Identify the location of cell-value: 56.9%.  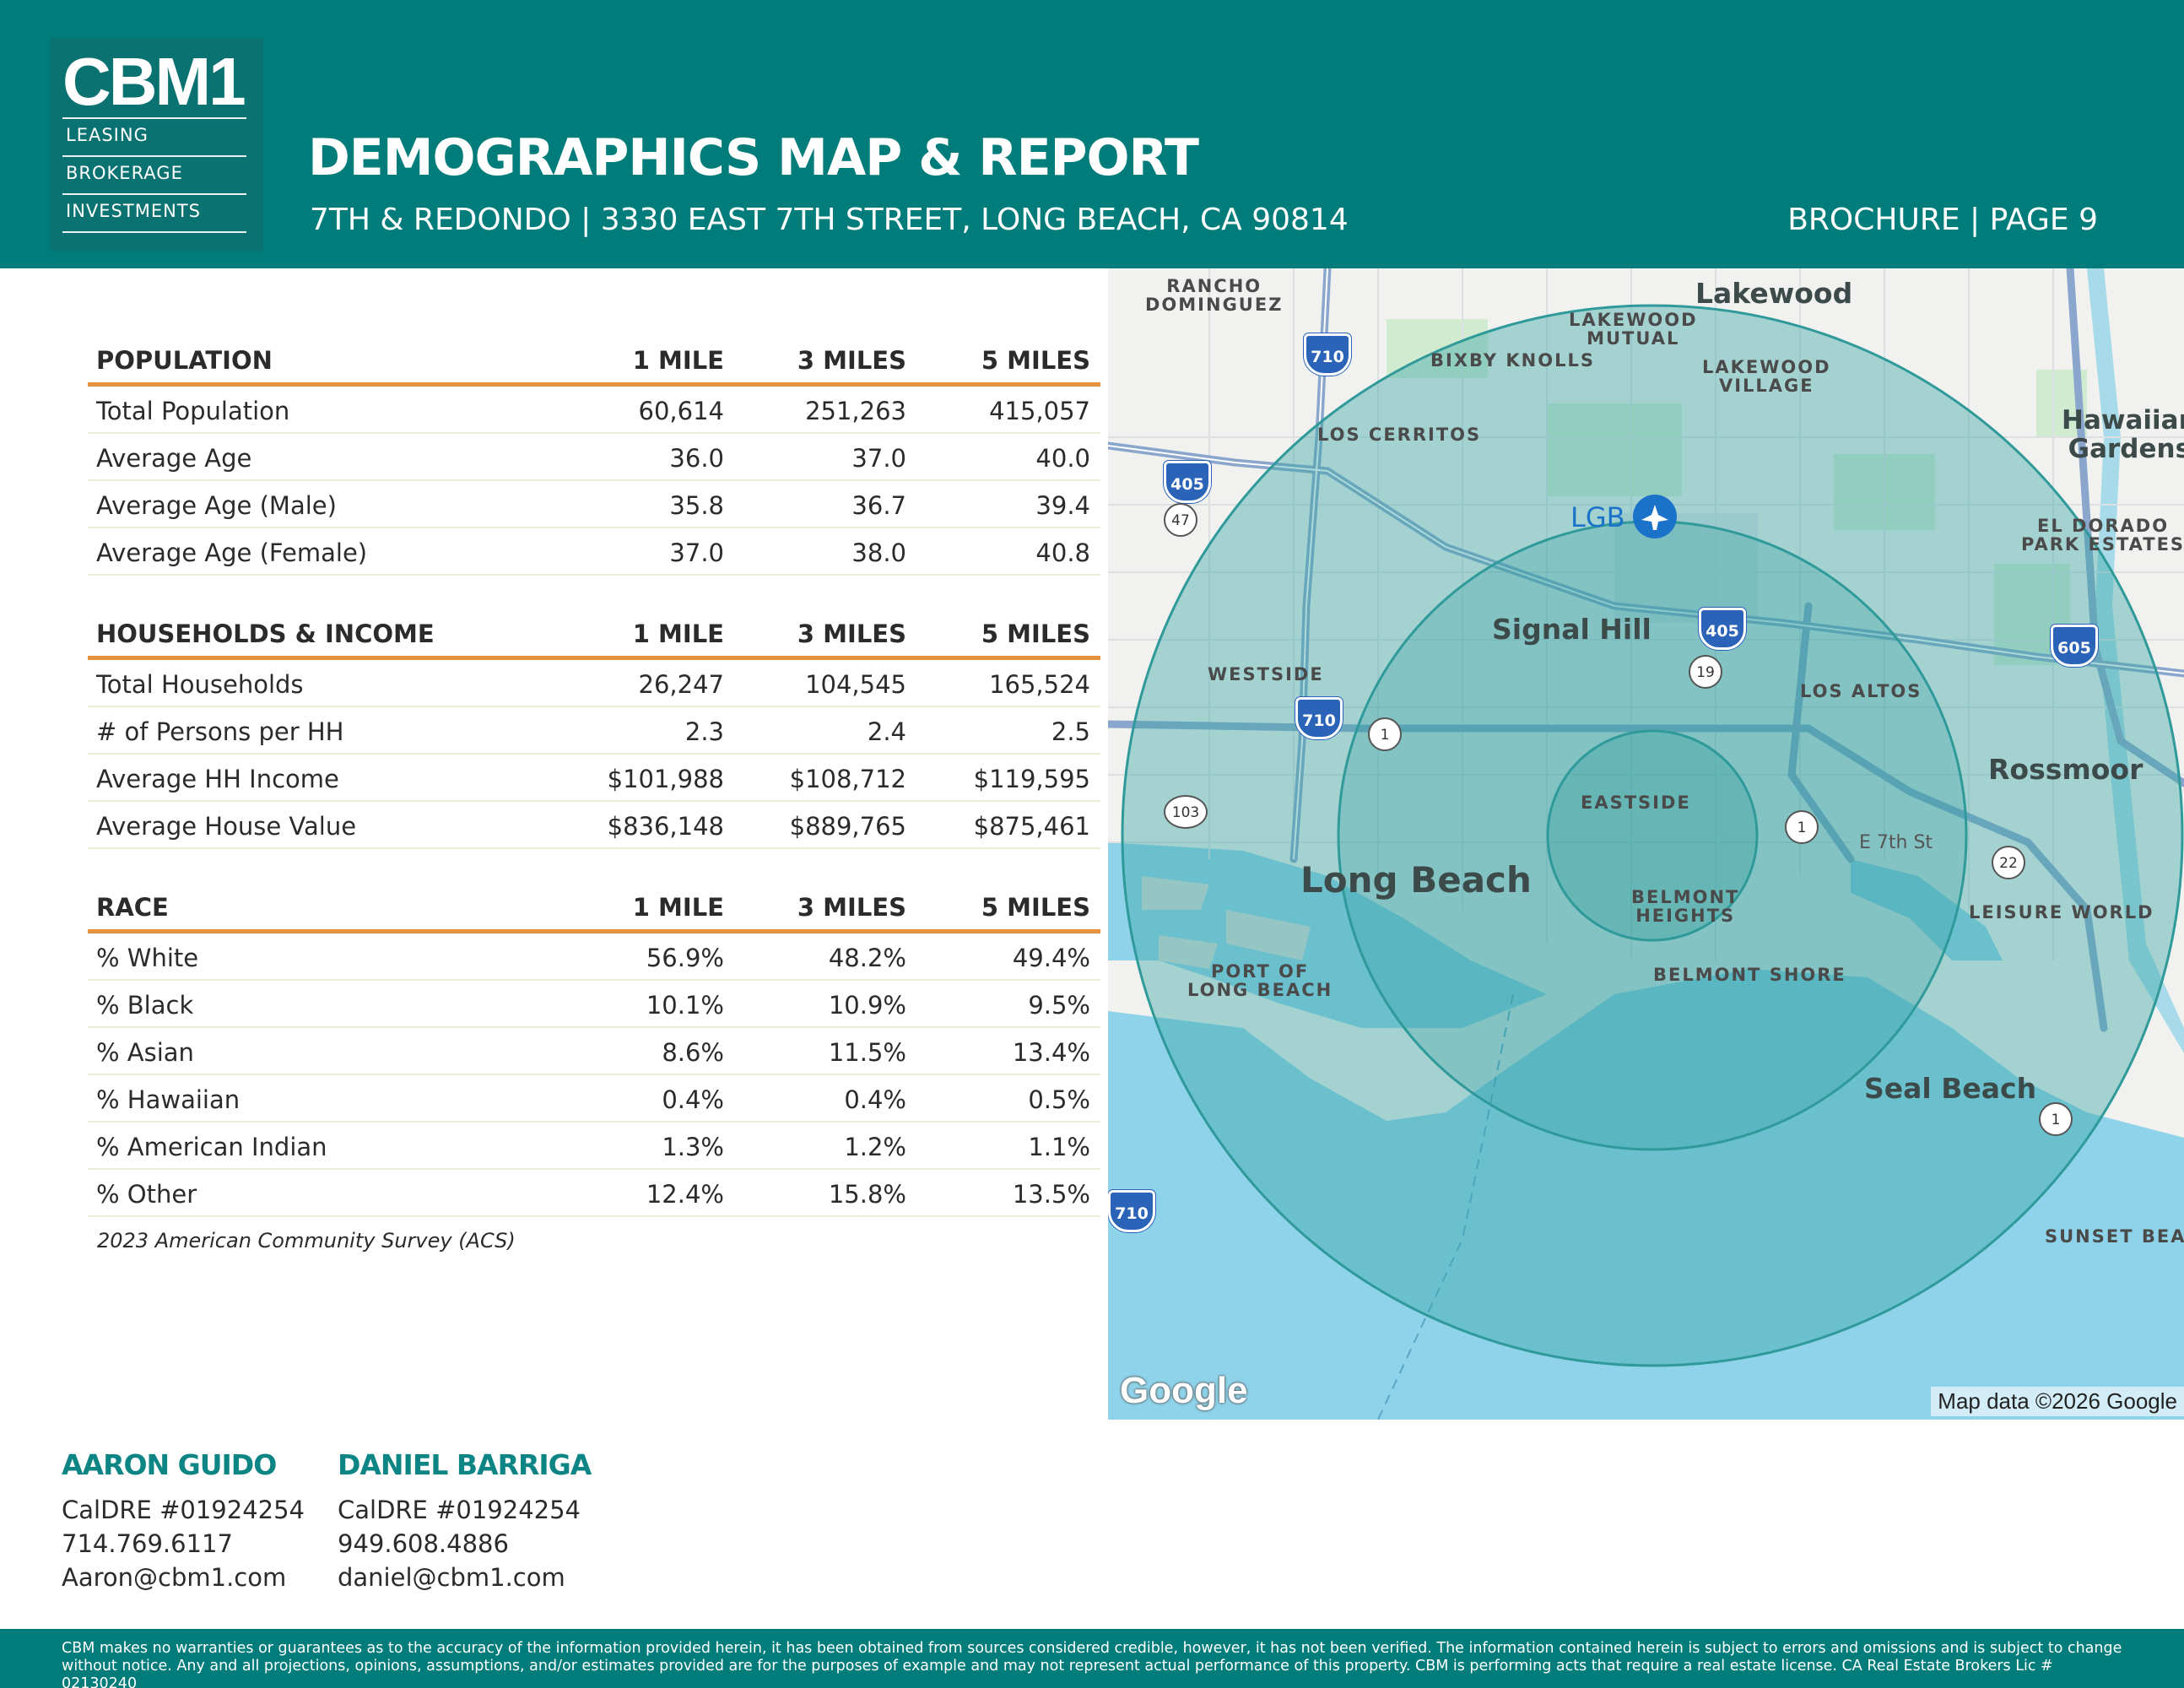
(685, 958).